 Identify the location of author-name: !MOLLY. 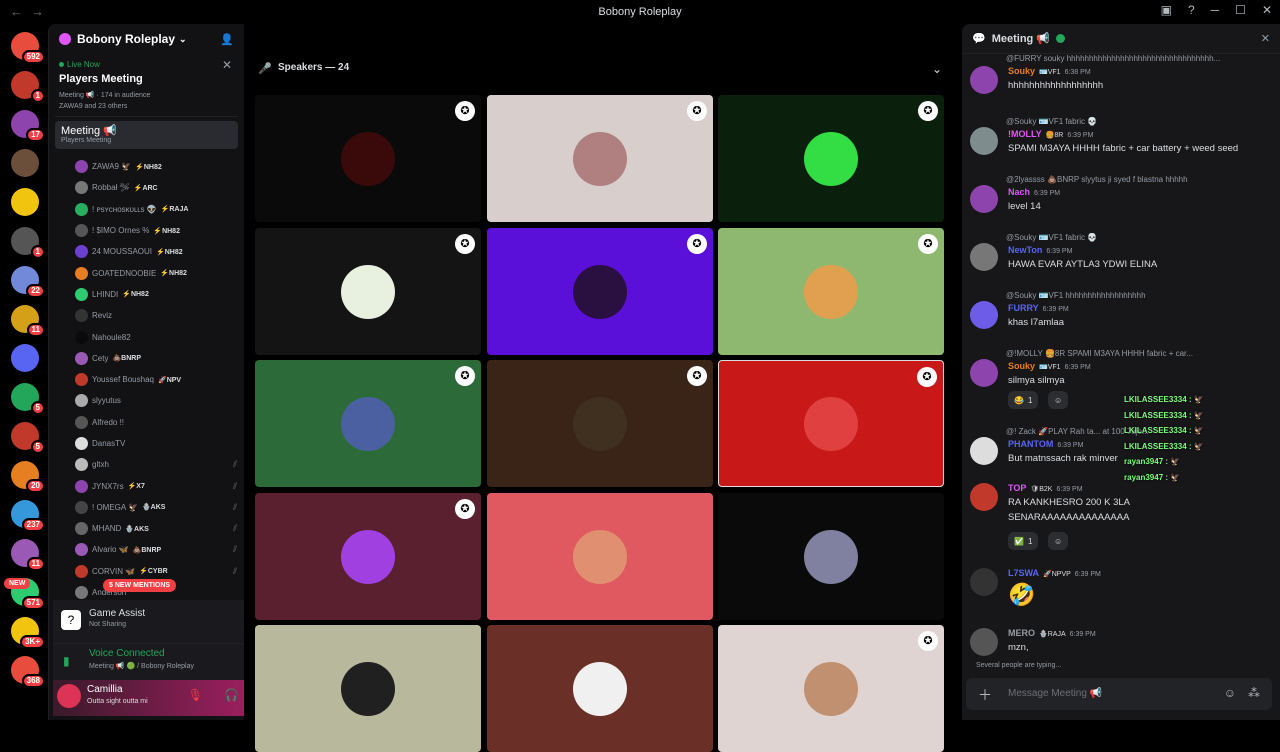
(1025, 134).